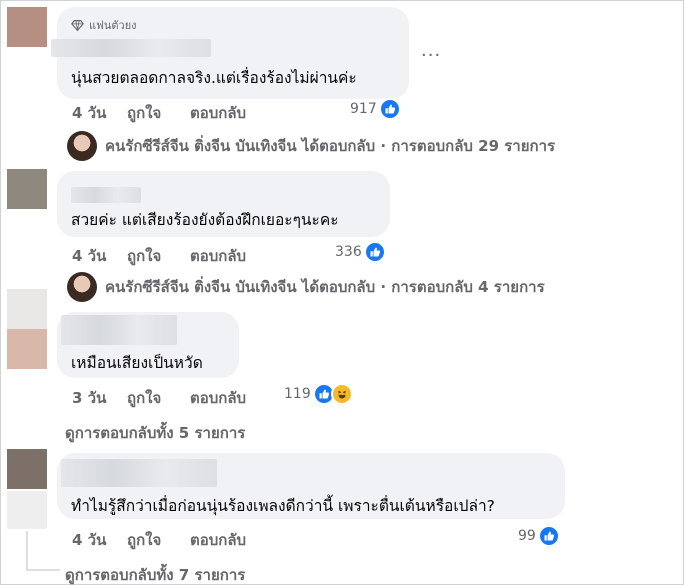 The width and height of the screenshot is (684, 585). I want to click on reaction-summary: 336, so click(360, 252).